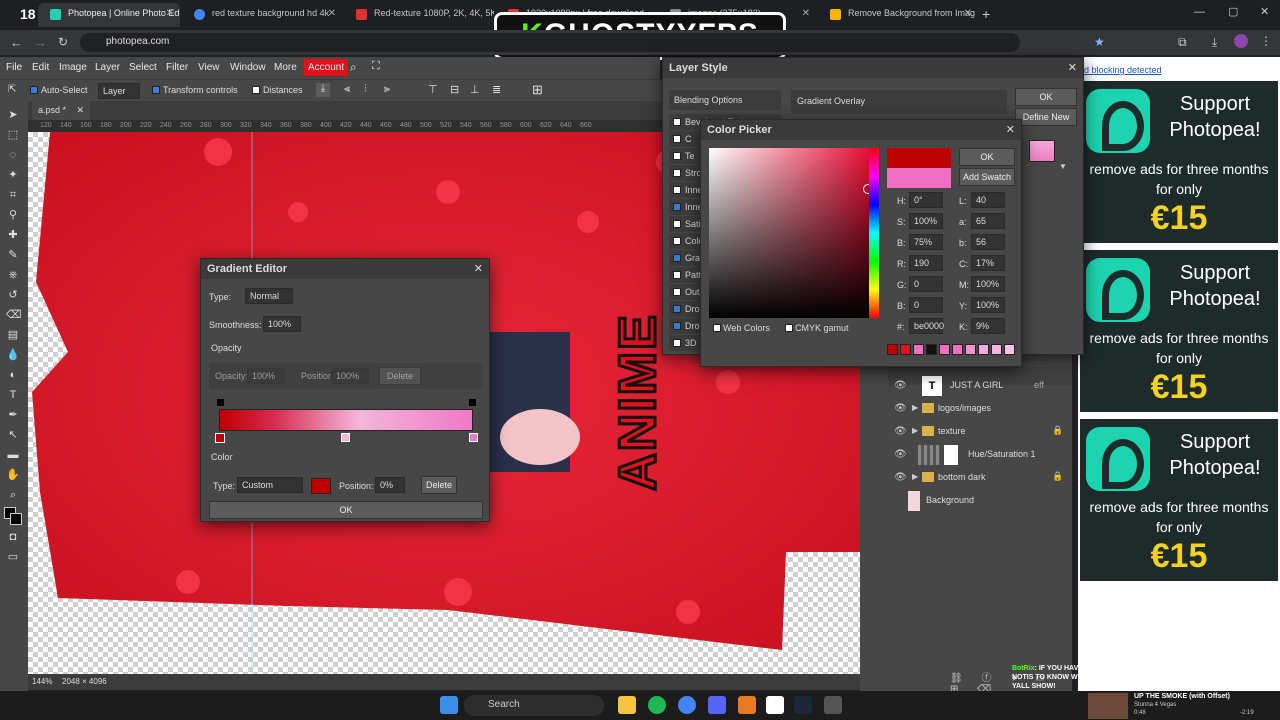  I want to click on dodge-tool-icon: ◐, so click(13, 375).